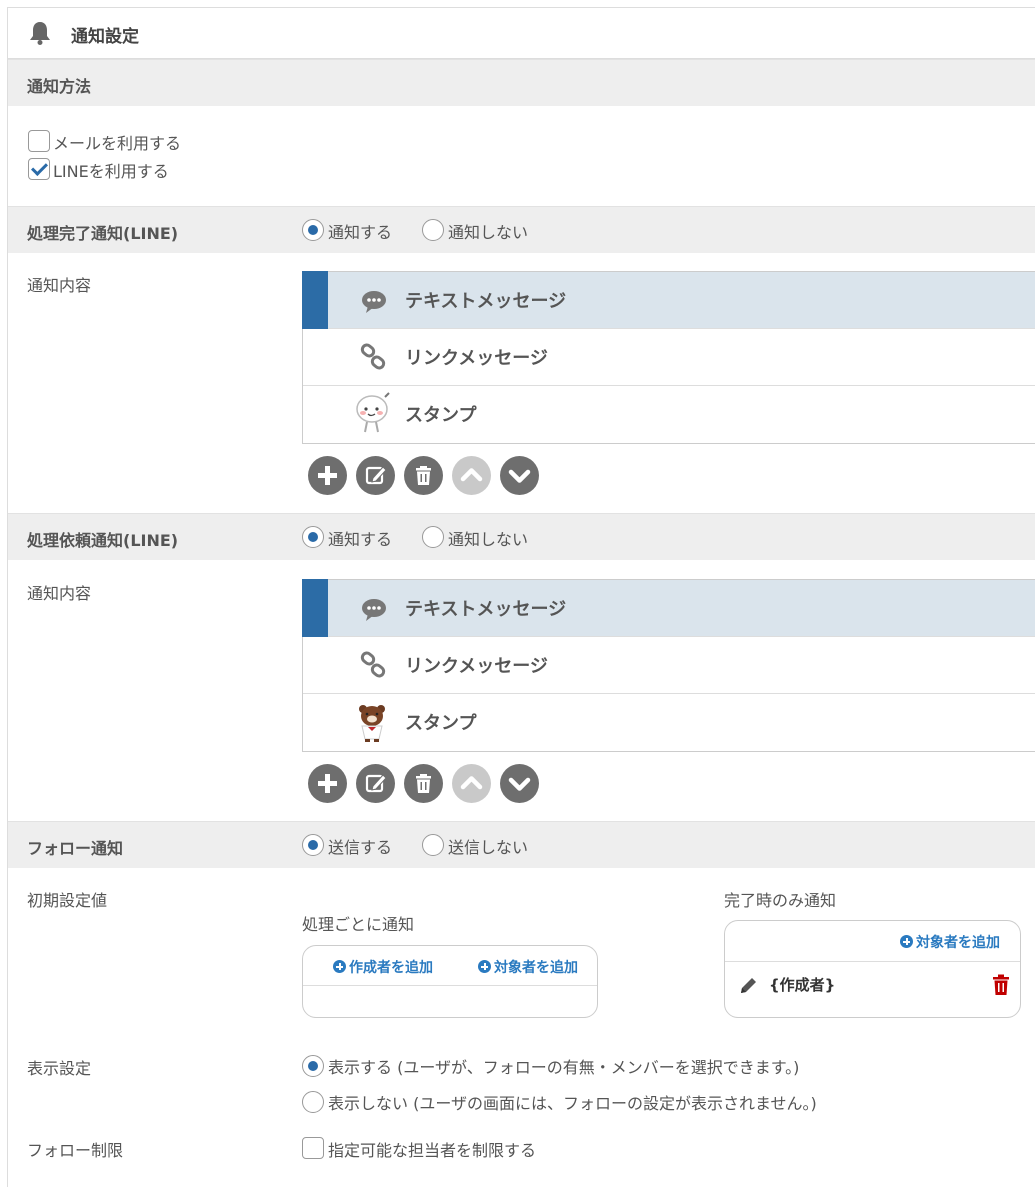 The height and width of the screenshot is (1187, 1035). Describe the element at coordinates (313, 1066) in the screenshot. I see `display-show-radio` at that location.